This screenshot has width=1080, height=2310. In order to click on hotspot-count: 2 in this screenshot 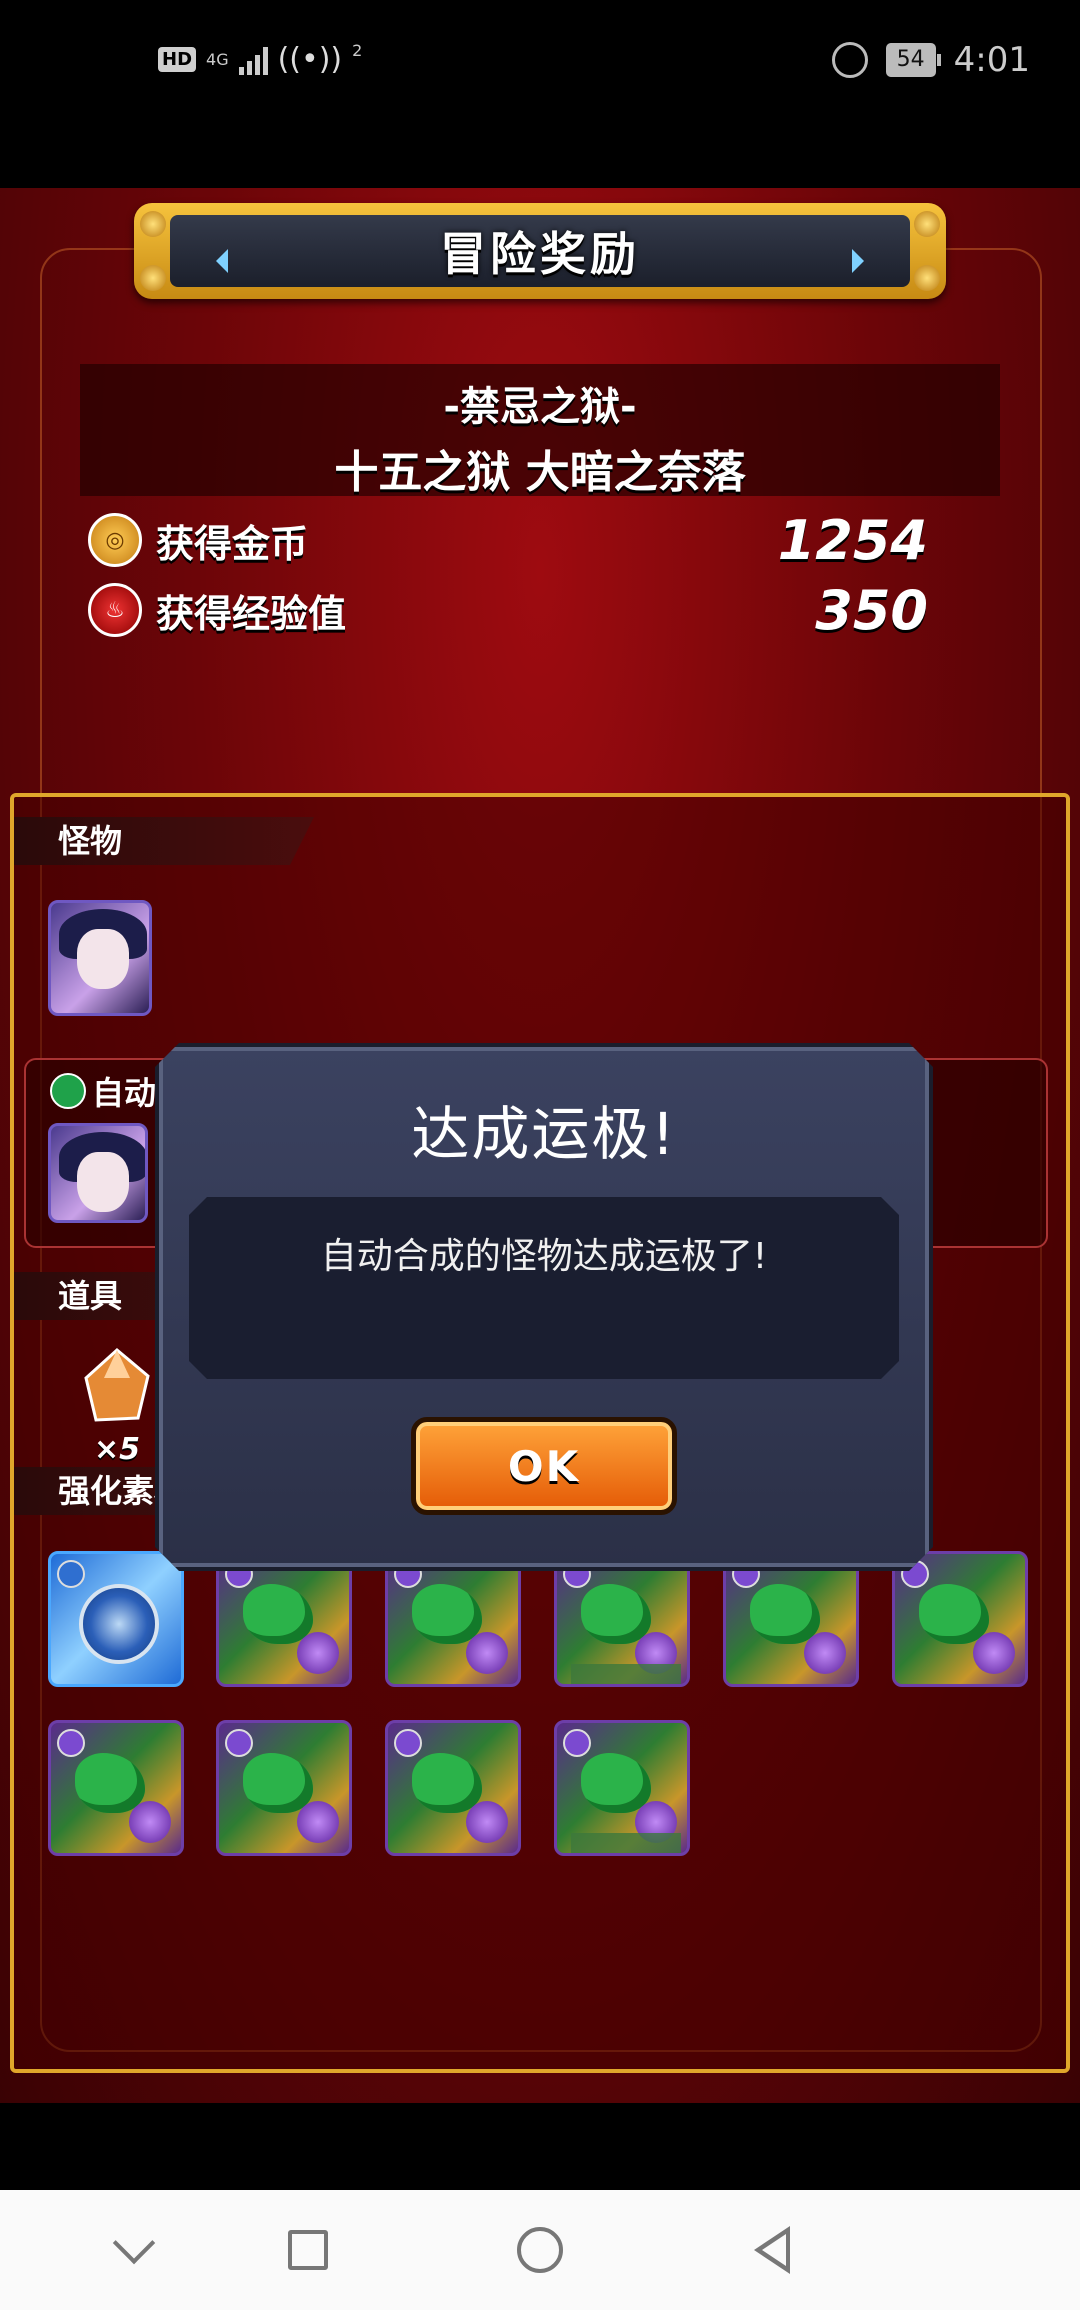, I will do `click(357, 50)`.